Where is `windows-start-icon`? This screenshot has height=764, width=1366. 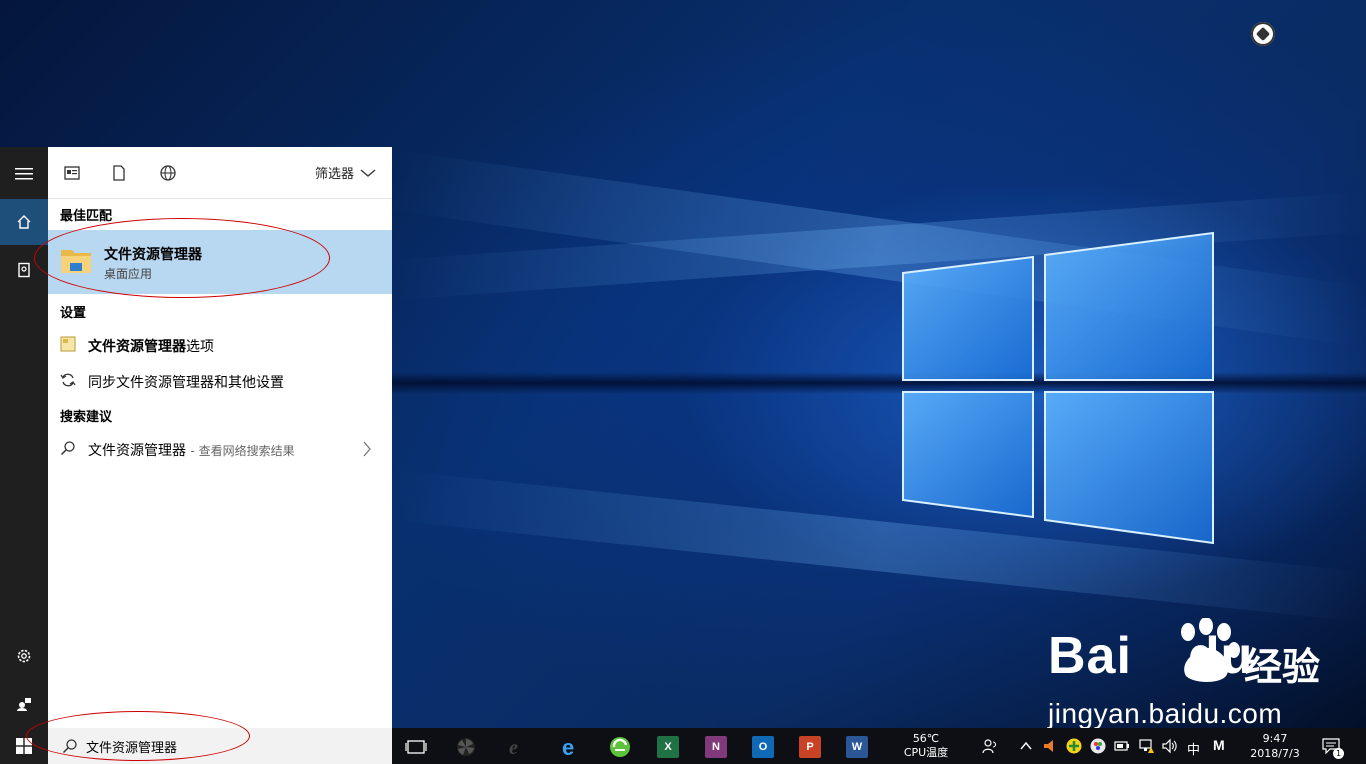 windows-start-icon is located at coordinates (24, 746).